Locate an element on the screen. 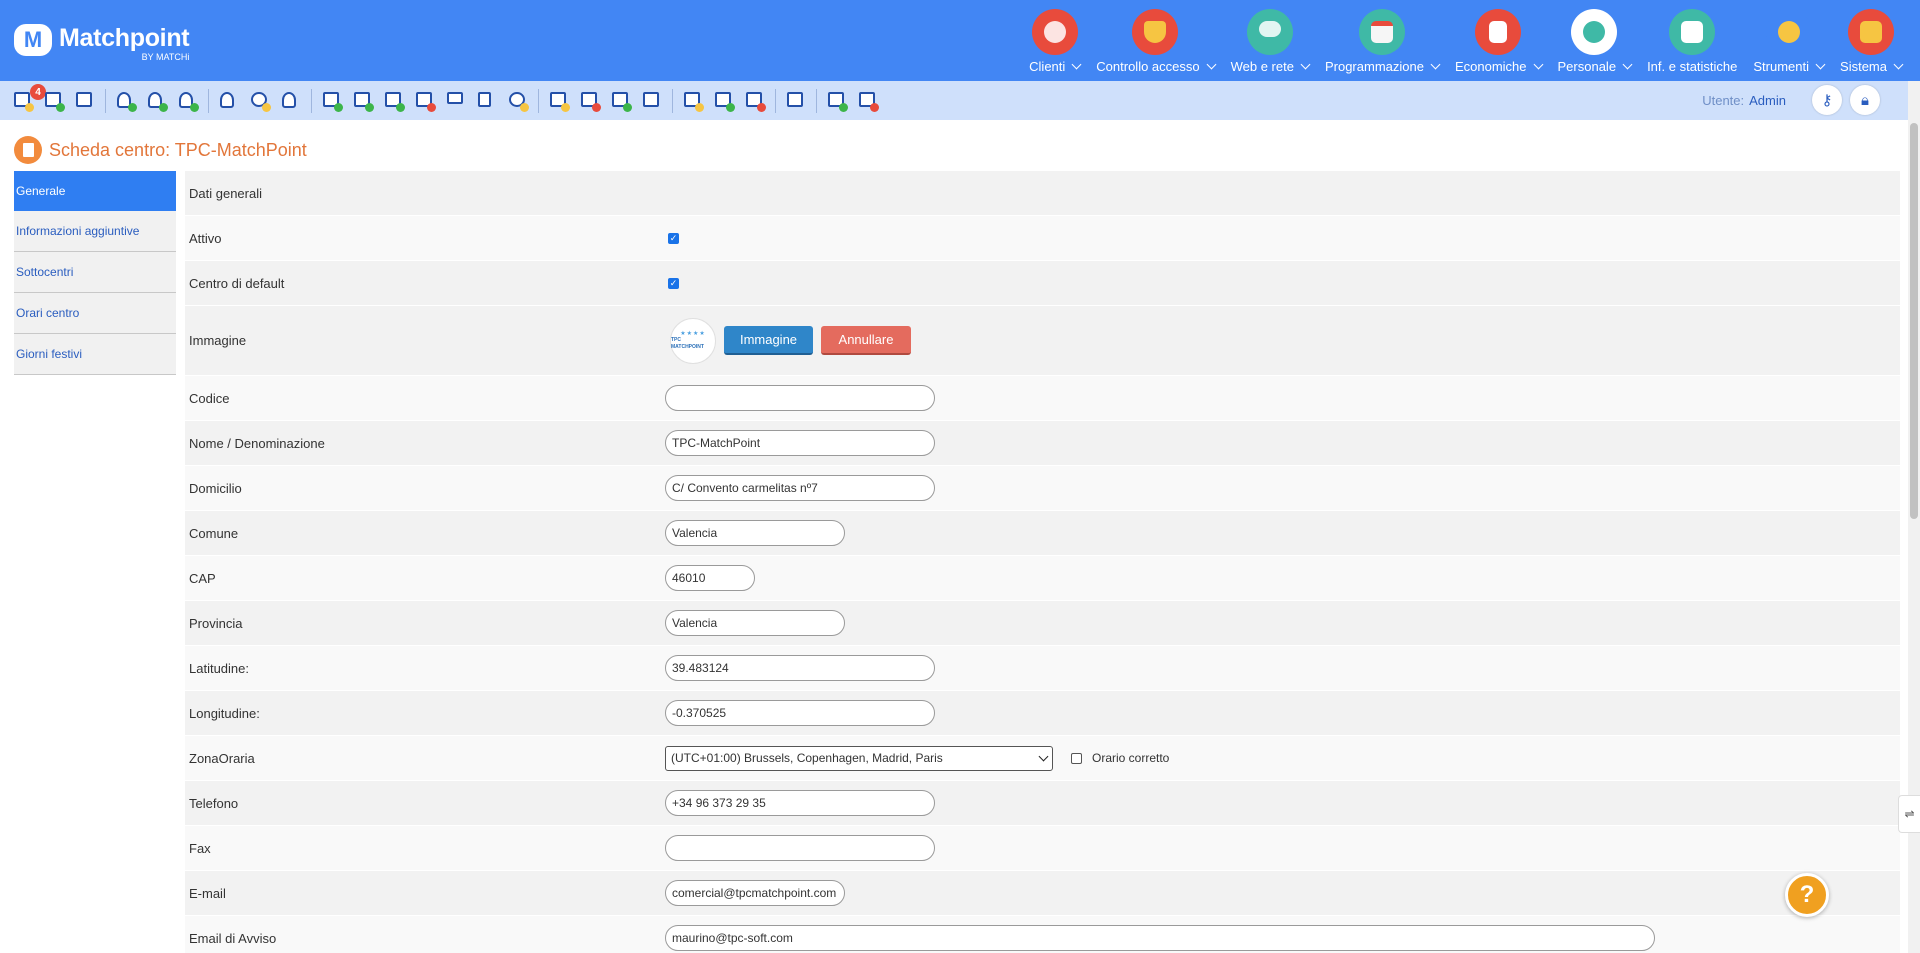 The height and width of the screenshot is (953, 1920). add-ticket-icon is located at coordinates (332, 101).